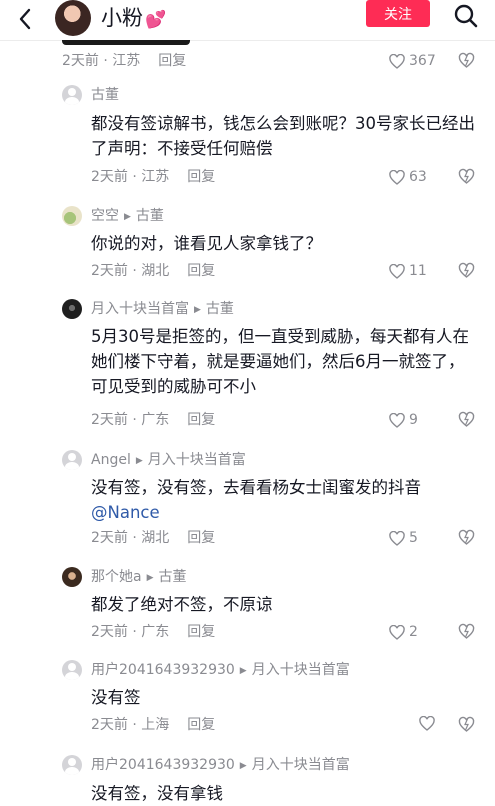 This screenshot has width=495, height=806. I want to click on like-button: 63, so click(408, 177).